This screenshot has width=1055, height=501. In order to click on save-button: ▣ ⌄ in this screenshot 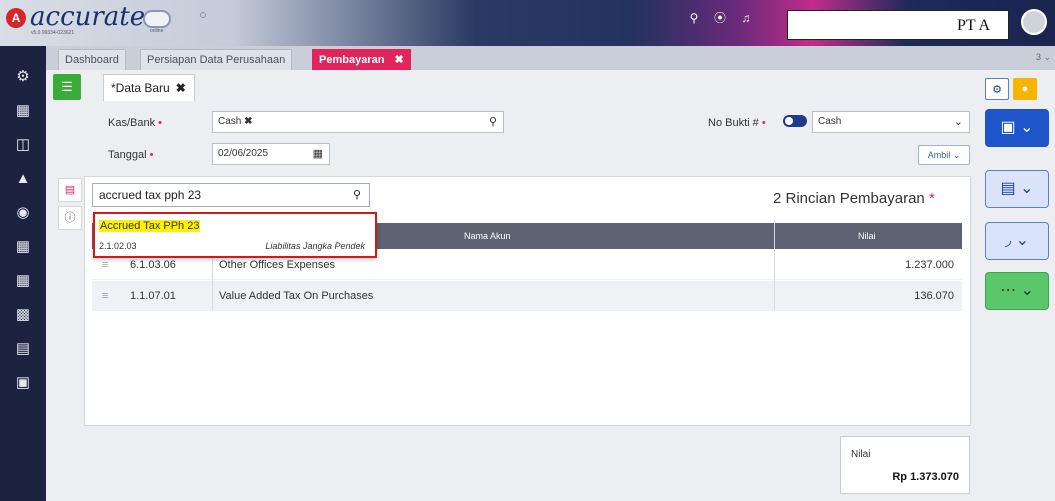, I will do `click(1017, 128)`.